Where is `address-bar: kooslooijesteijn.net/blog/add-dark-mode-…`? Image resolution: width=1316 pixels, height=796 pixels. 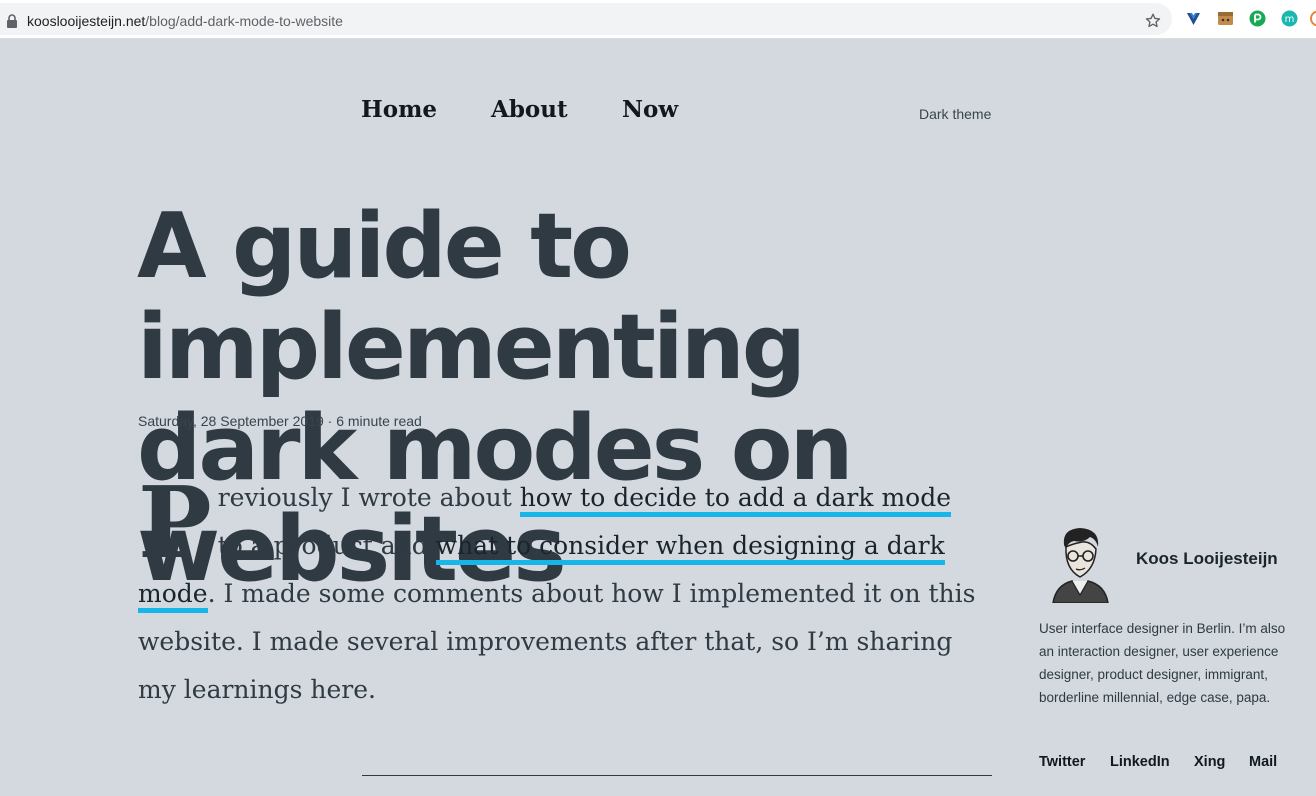
address-bar: kooslooijesteijn.net/blog/add-dark-mode-… is located at coordinates (586, 19).